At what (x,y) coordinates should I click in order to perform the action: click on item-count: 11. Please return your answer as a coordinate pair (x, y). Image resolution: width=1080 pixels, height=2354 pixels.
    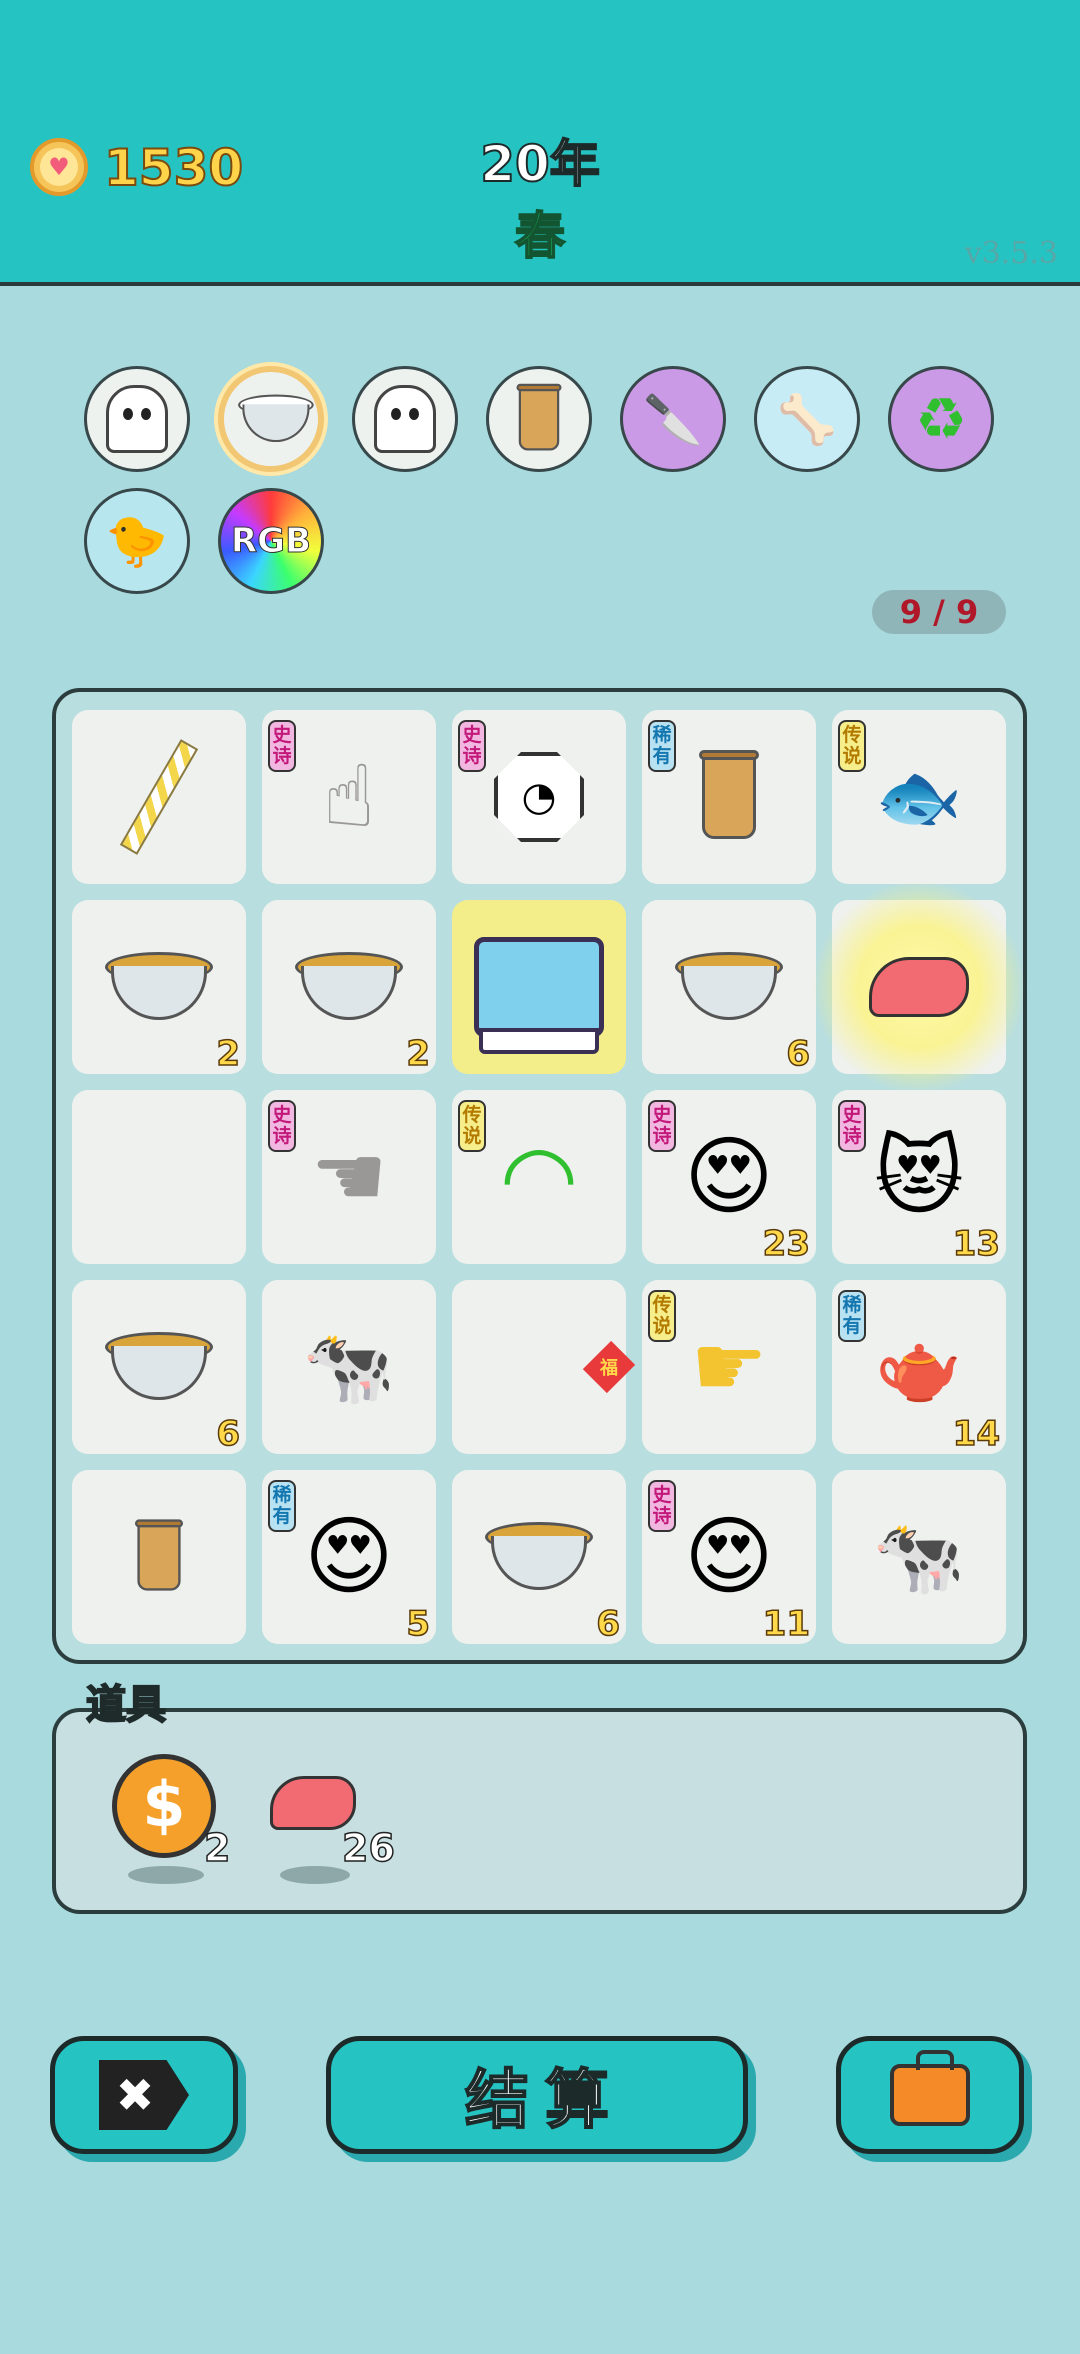
    Looking at the image, I should click on (786, 1624).